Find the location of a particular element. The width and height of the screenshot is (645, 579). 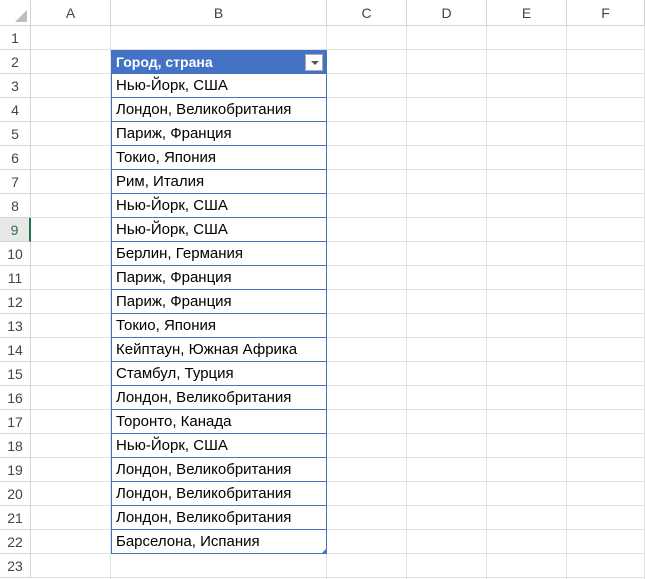

row-header-22: 22 is located at coordinates (15, 542).